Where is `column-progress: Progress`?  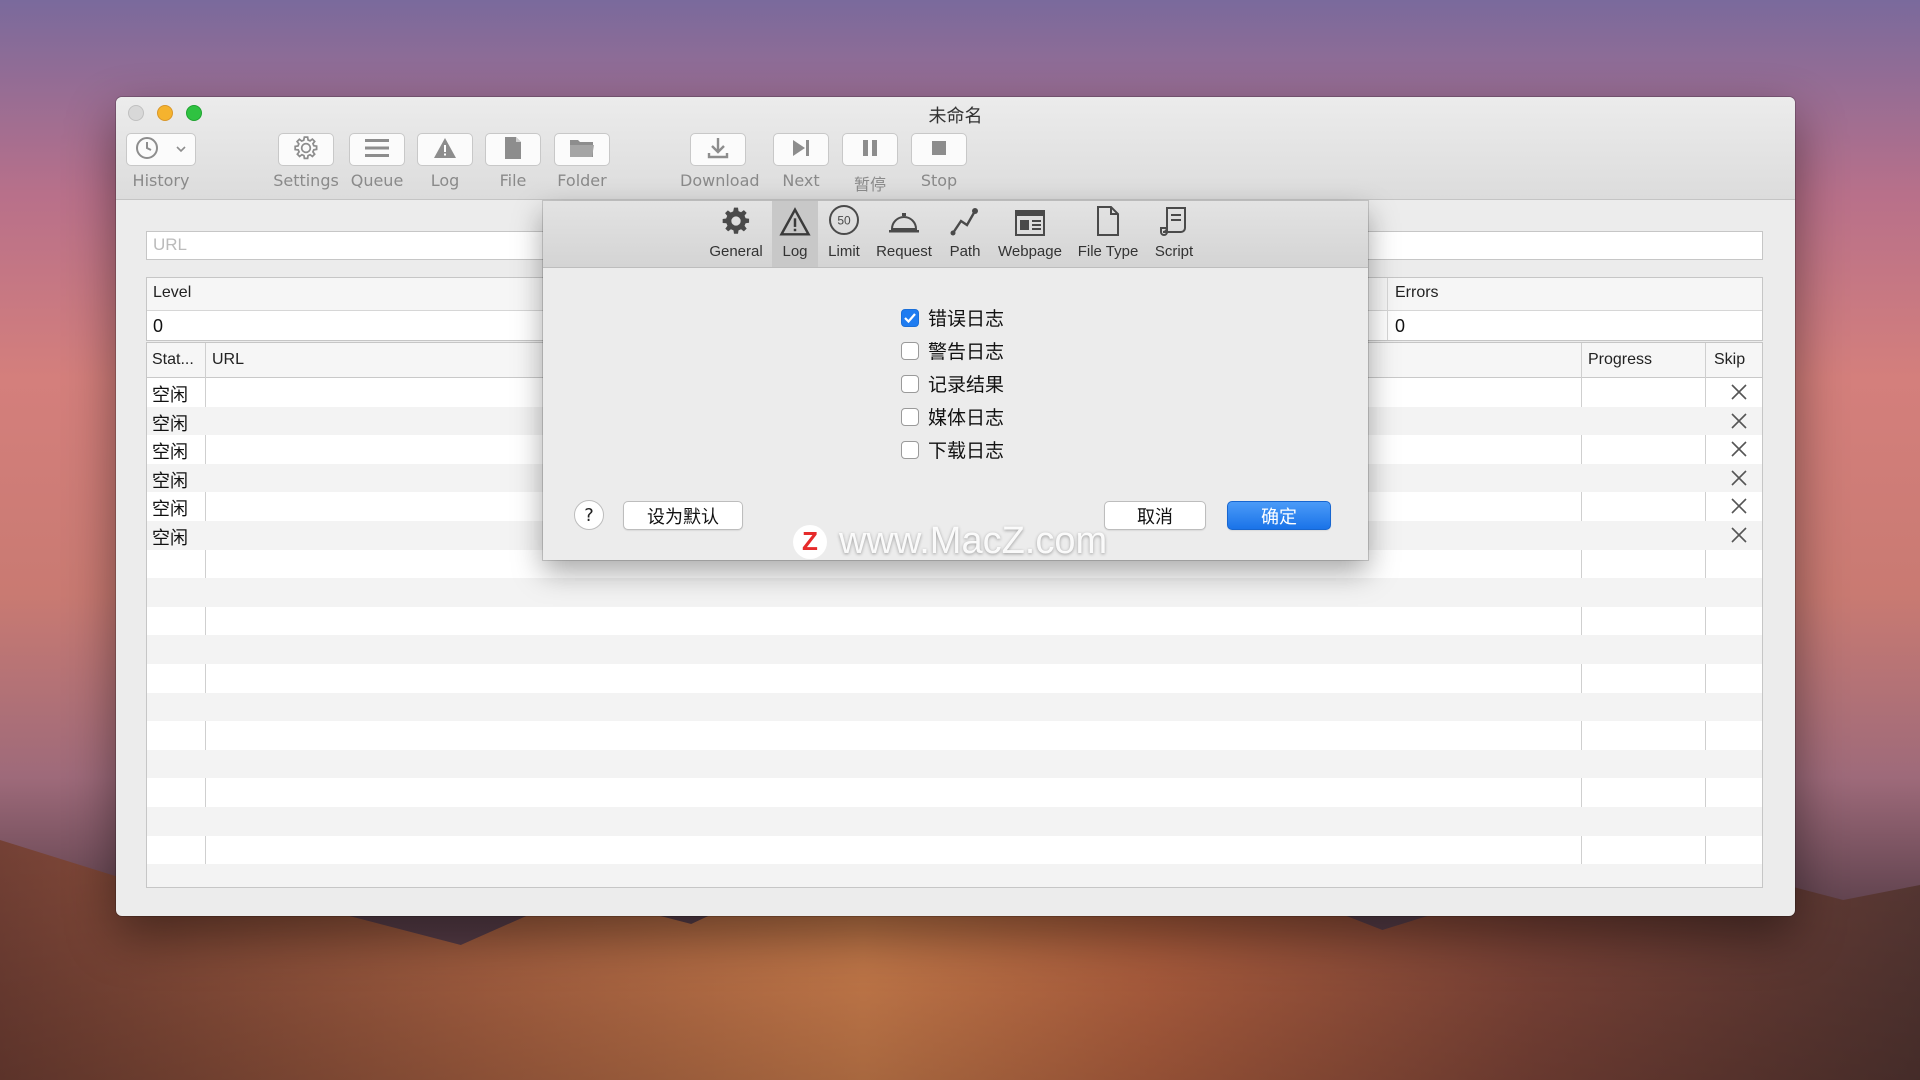
column-progress: Progress is located at coordinates (1620, 360).